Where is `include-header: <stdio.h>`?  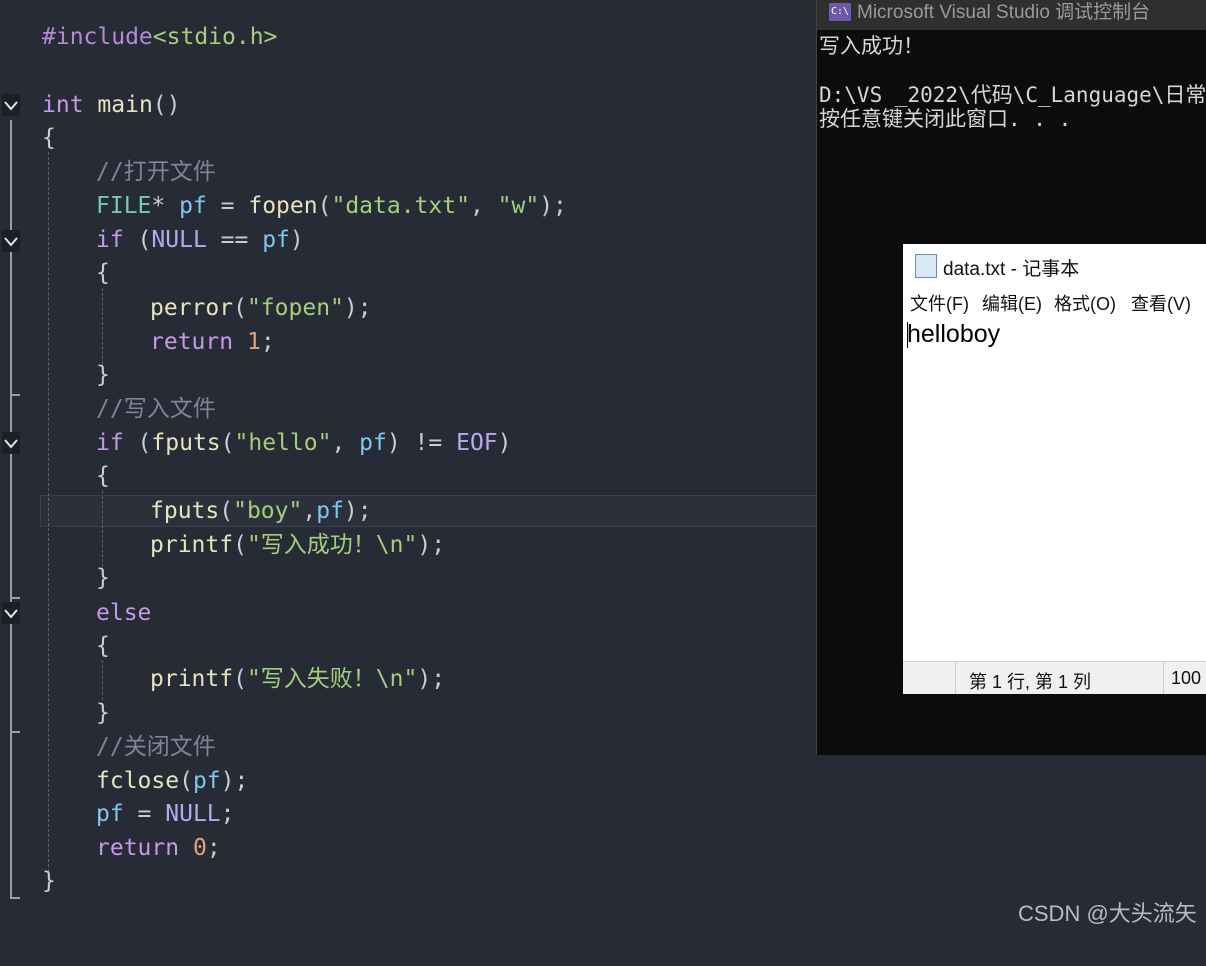 include-header: <stdio.h> is located at coordinates (215, 37).